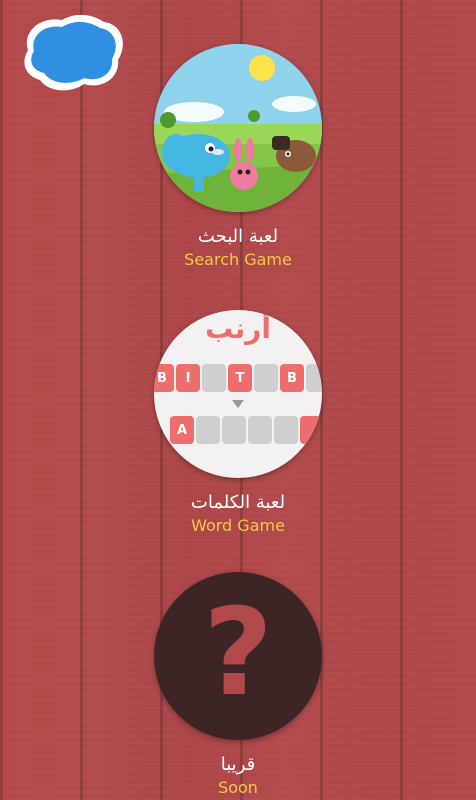 This screenshot has width=476, height=800. I want to click on question-mark-icon: ?, so click(238, 653).